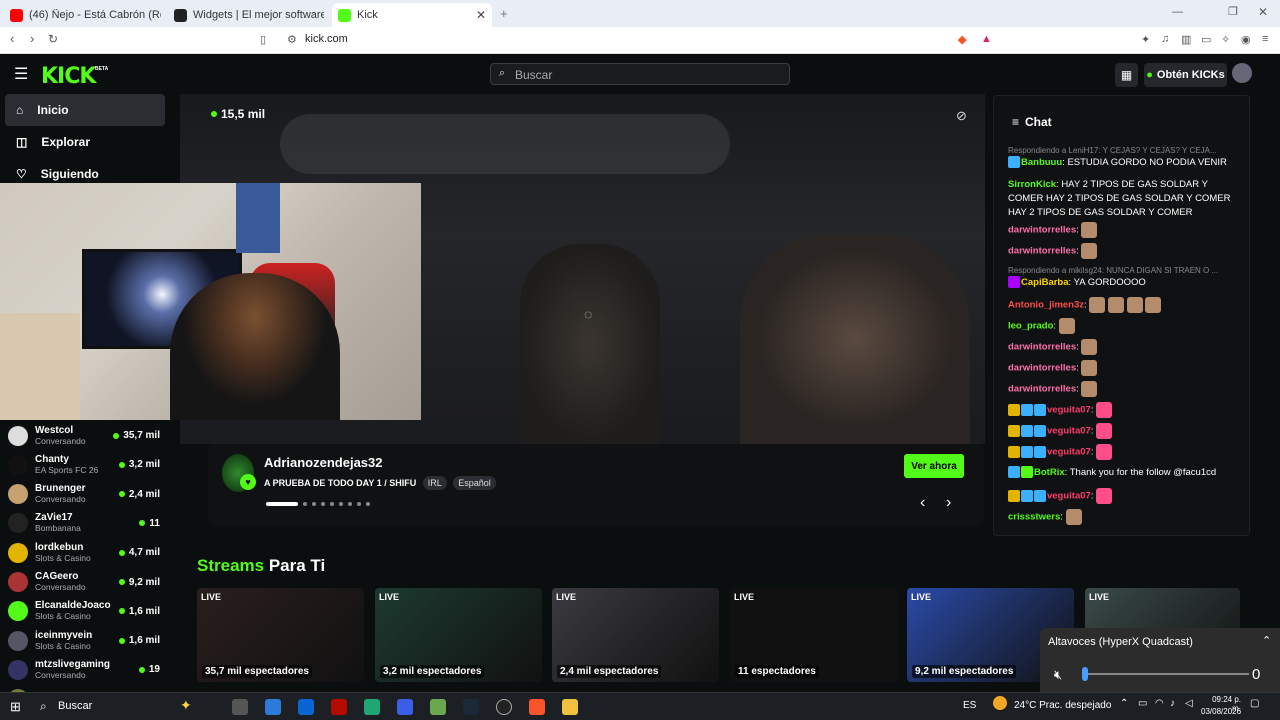 The image size is (1280, 720). What do you see at coordinates (240, 707) in the screenshot?
I see `task-view-icon` at bounding box center [240, 707].